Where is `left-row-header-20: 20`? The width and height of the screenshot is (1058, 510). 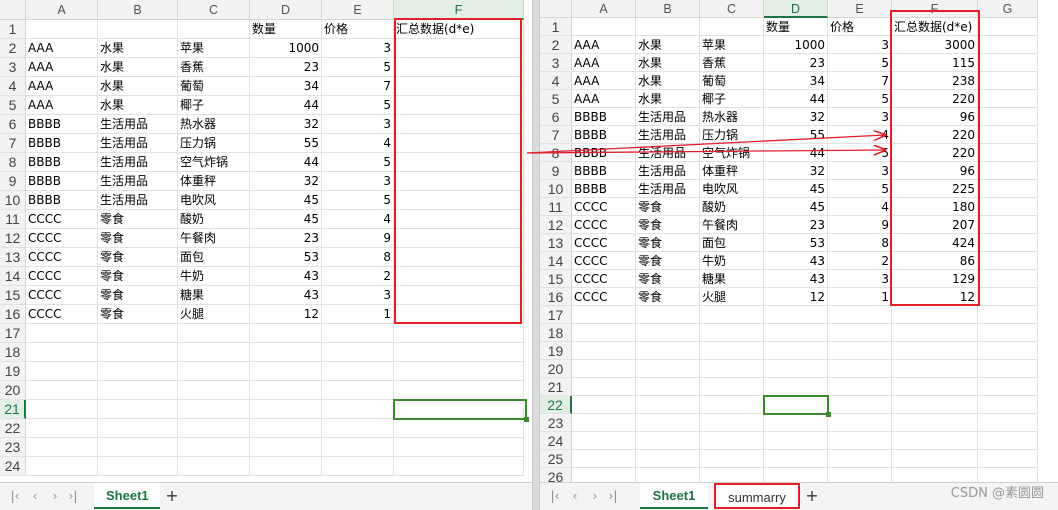 left-row-header-20: 20 is located at coordinates (13, 390).